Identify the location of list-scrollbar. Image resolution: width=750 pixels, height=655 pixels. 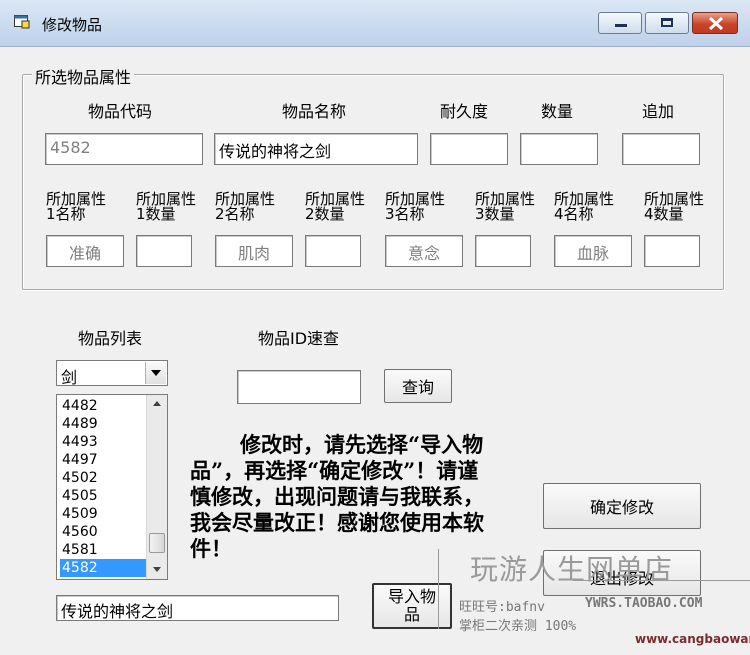
(156, 487).